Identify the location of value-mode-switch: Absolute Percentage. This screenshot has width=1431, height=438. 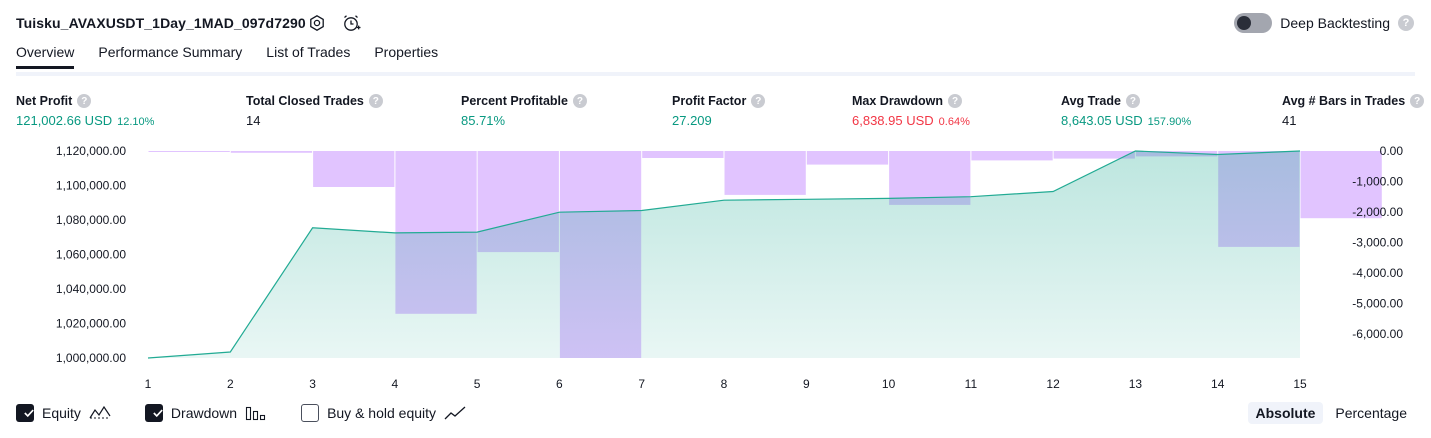
(1331, 413).